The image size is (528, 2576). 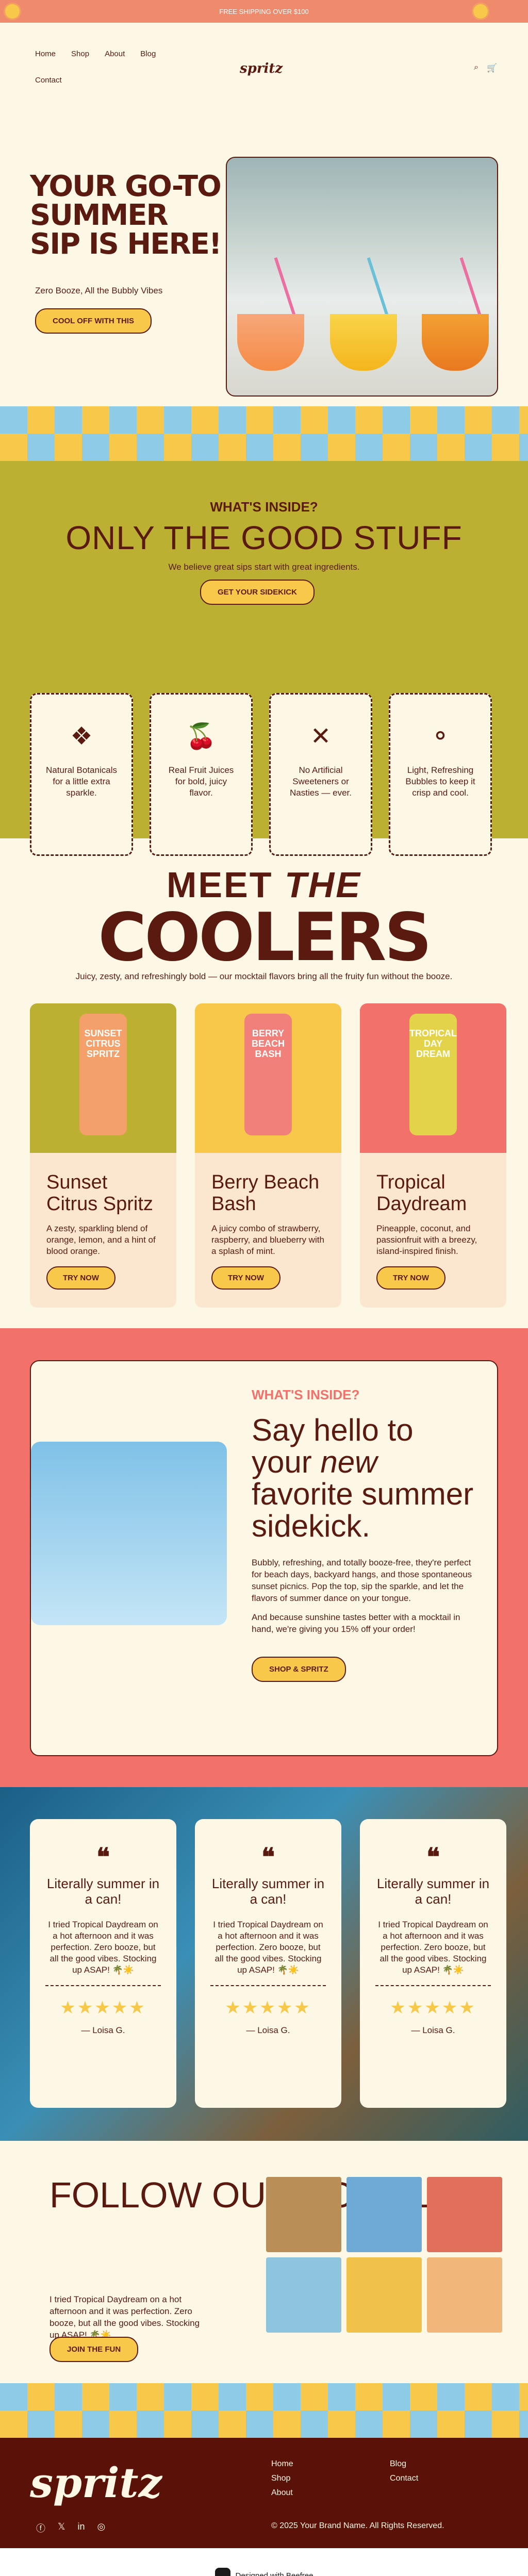 I want to click on botanical-icon: ❖, so click(x=81, y=736).